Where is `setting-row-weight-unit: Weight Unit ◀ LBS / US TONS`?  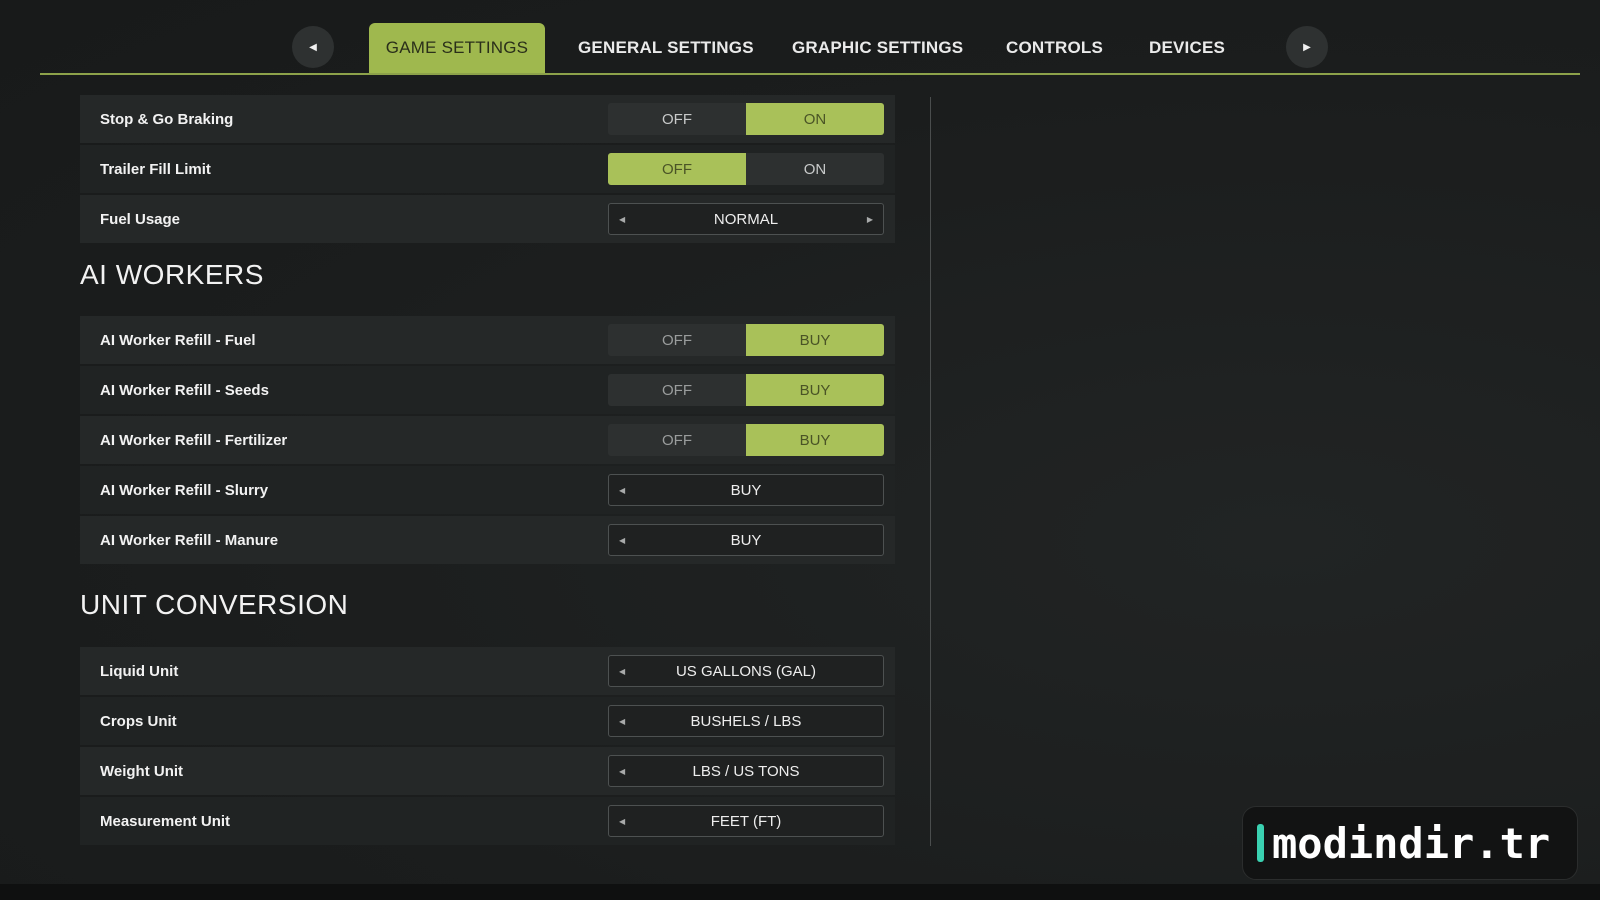
setting-row-weight-unit: Weight Unit ◀ LBS / US TONS is located at coordinates (487, 771).